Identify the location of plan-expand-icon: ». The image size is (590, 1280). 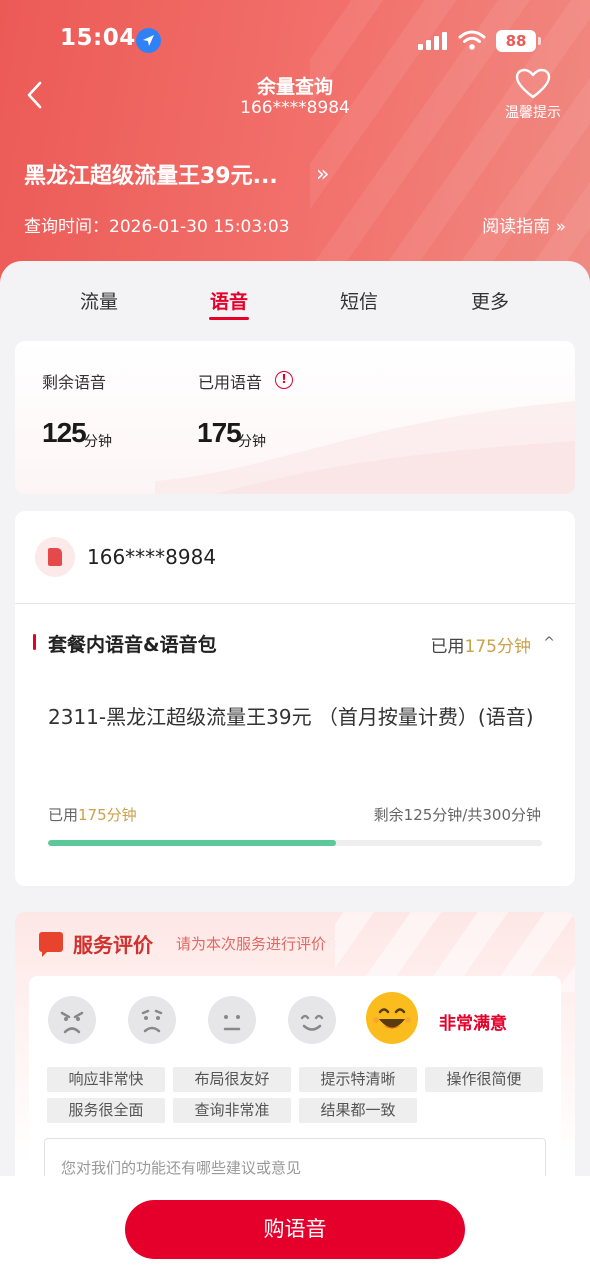
(322, 174).